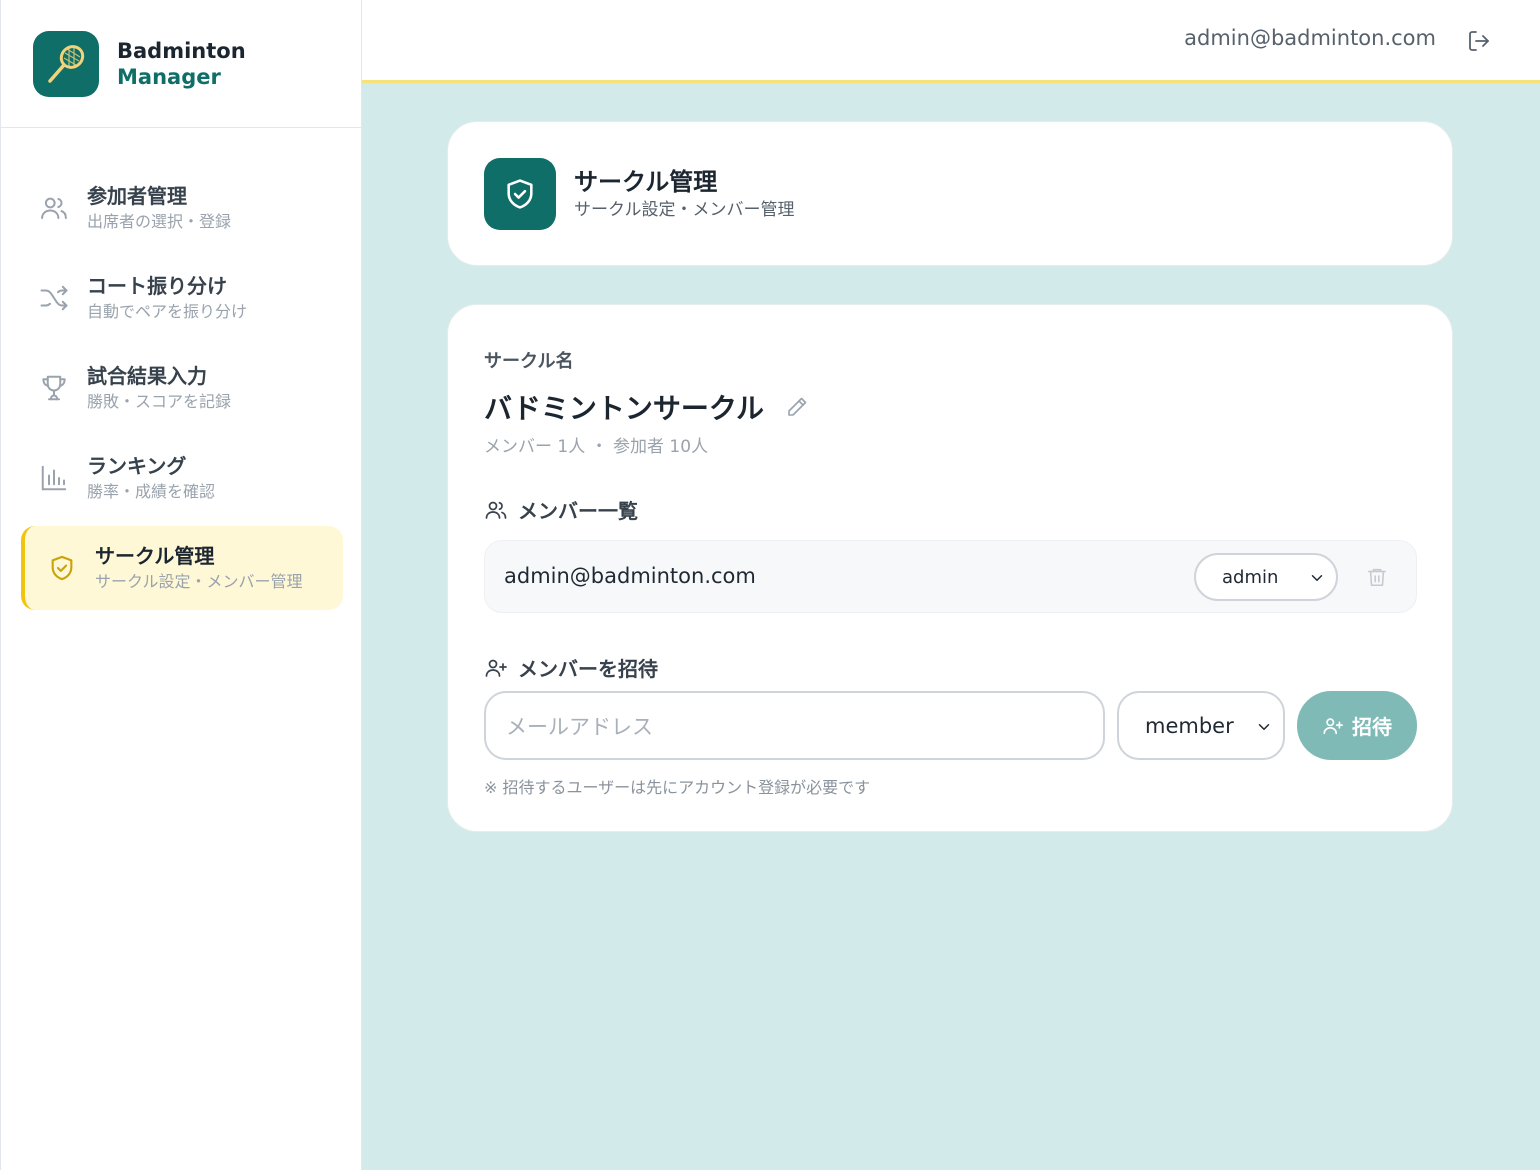  I want to click on invite-heading-label: メンバーを招待, so click(588, 669).